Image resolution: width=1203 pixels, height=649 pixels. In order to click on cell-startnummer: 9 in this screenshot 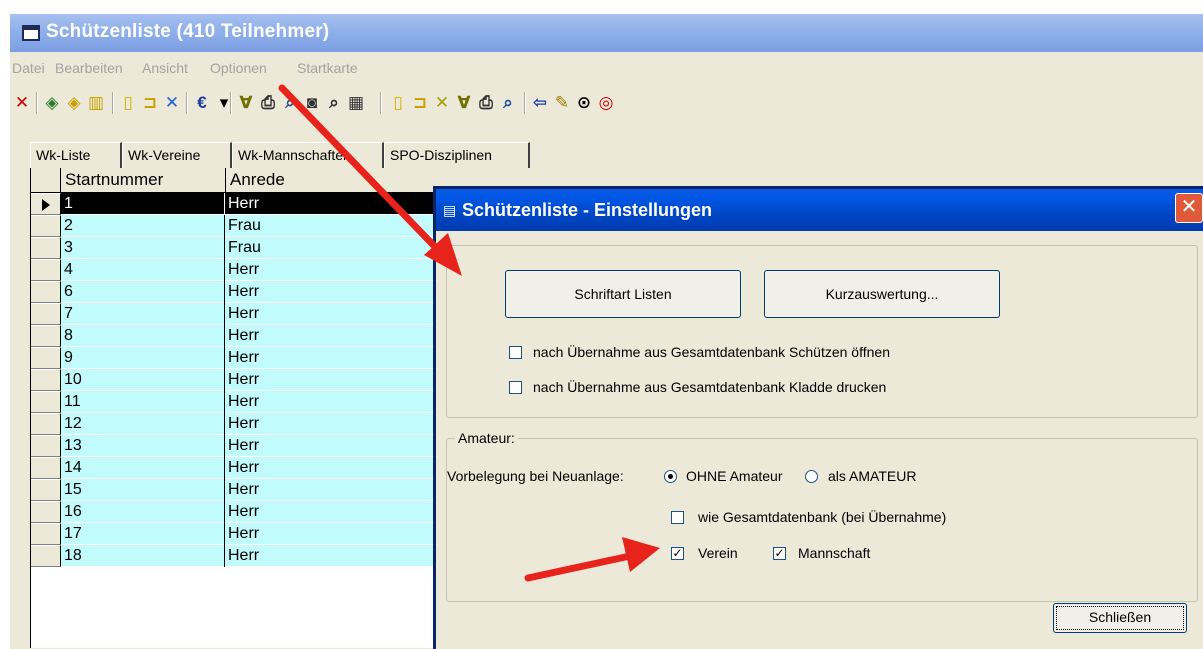, I will do `click(143, 358)`.